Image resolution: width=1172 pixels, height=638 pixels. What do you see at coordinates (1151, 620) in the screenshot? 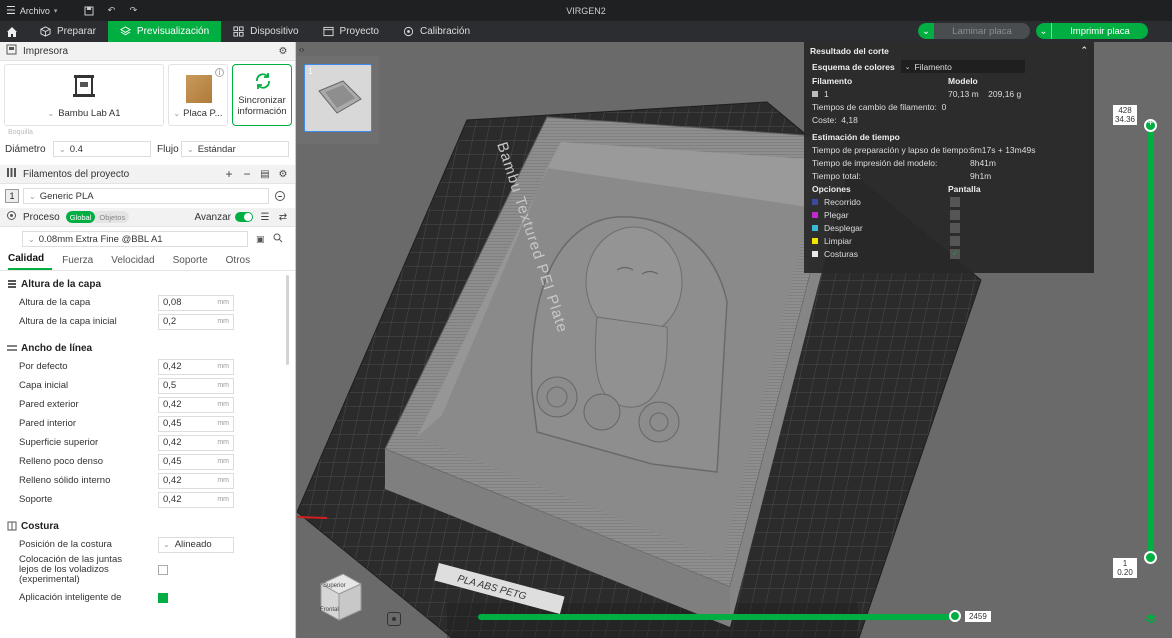
I see `layers-icon` at bounding box center [1151, 620].